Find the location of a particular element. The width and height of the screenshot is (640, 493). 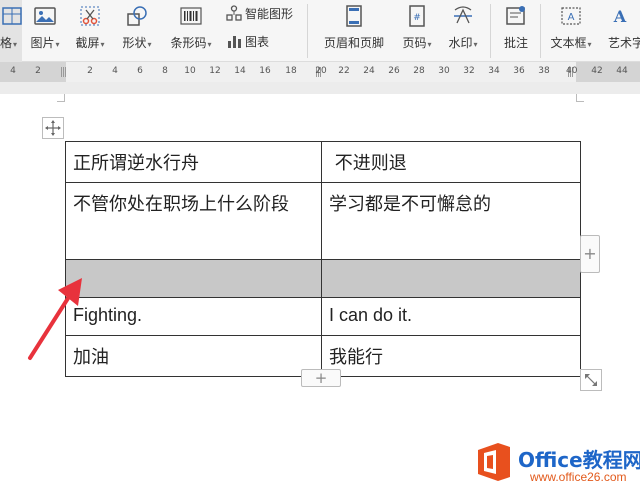

left-indent-marker is located at coordinates (64, 72).